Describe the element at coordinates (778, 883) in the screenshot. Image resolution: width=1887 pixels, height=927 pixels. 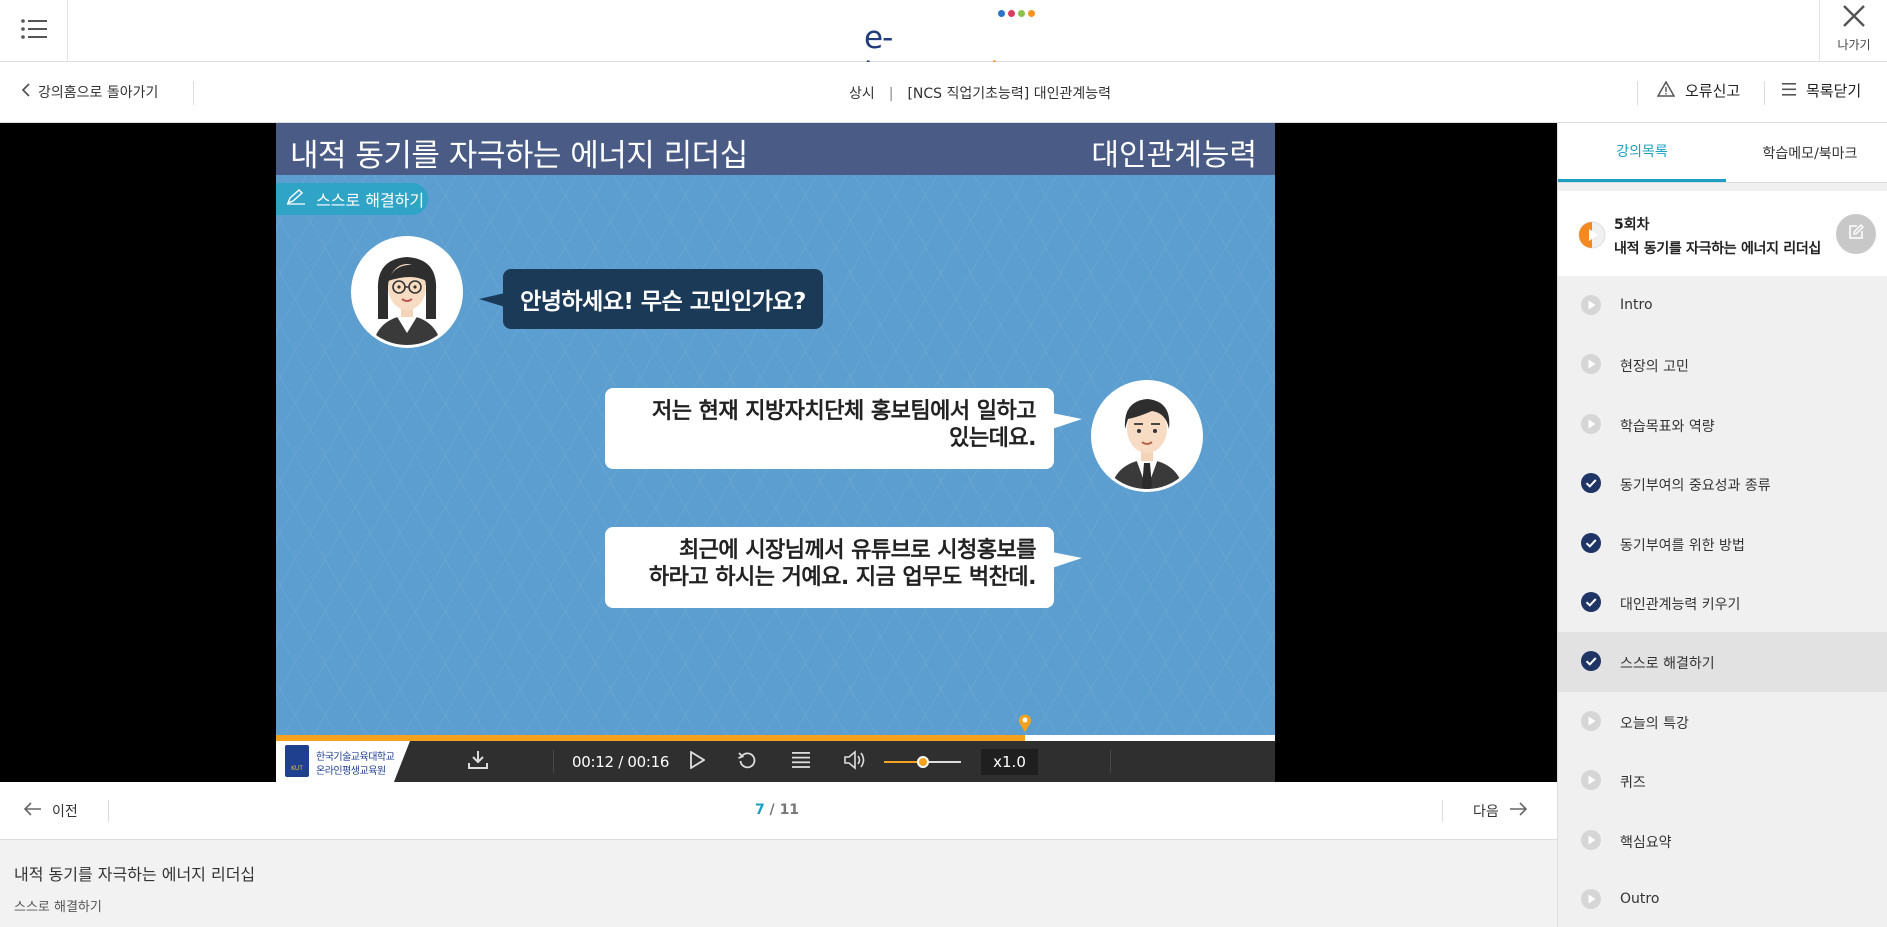
I see `lesson-info-panel: 내적 동기를 자극하는 에너지 리더십 스스로 해결하기` at that location.